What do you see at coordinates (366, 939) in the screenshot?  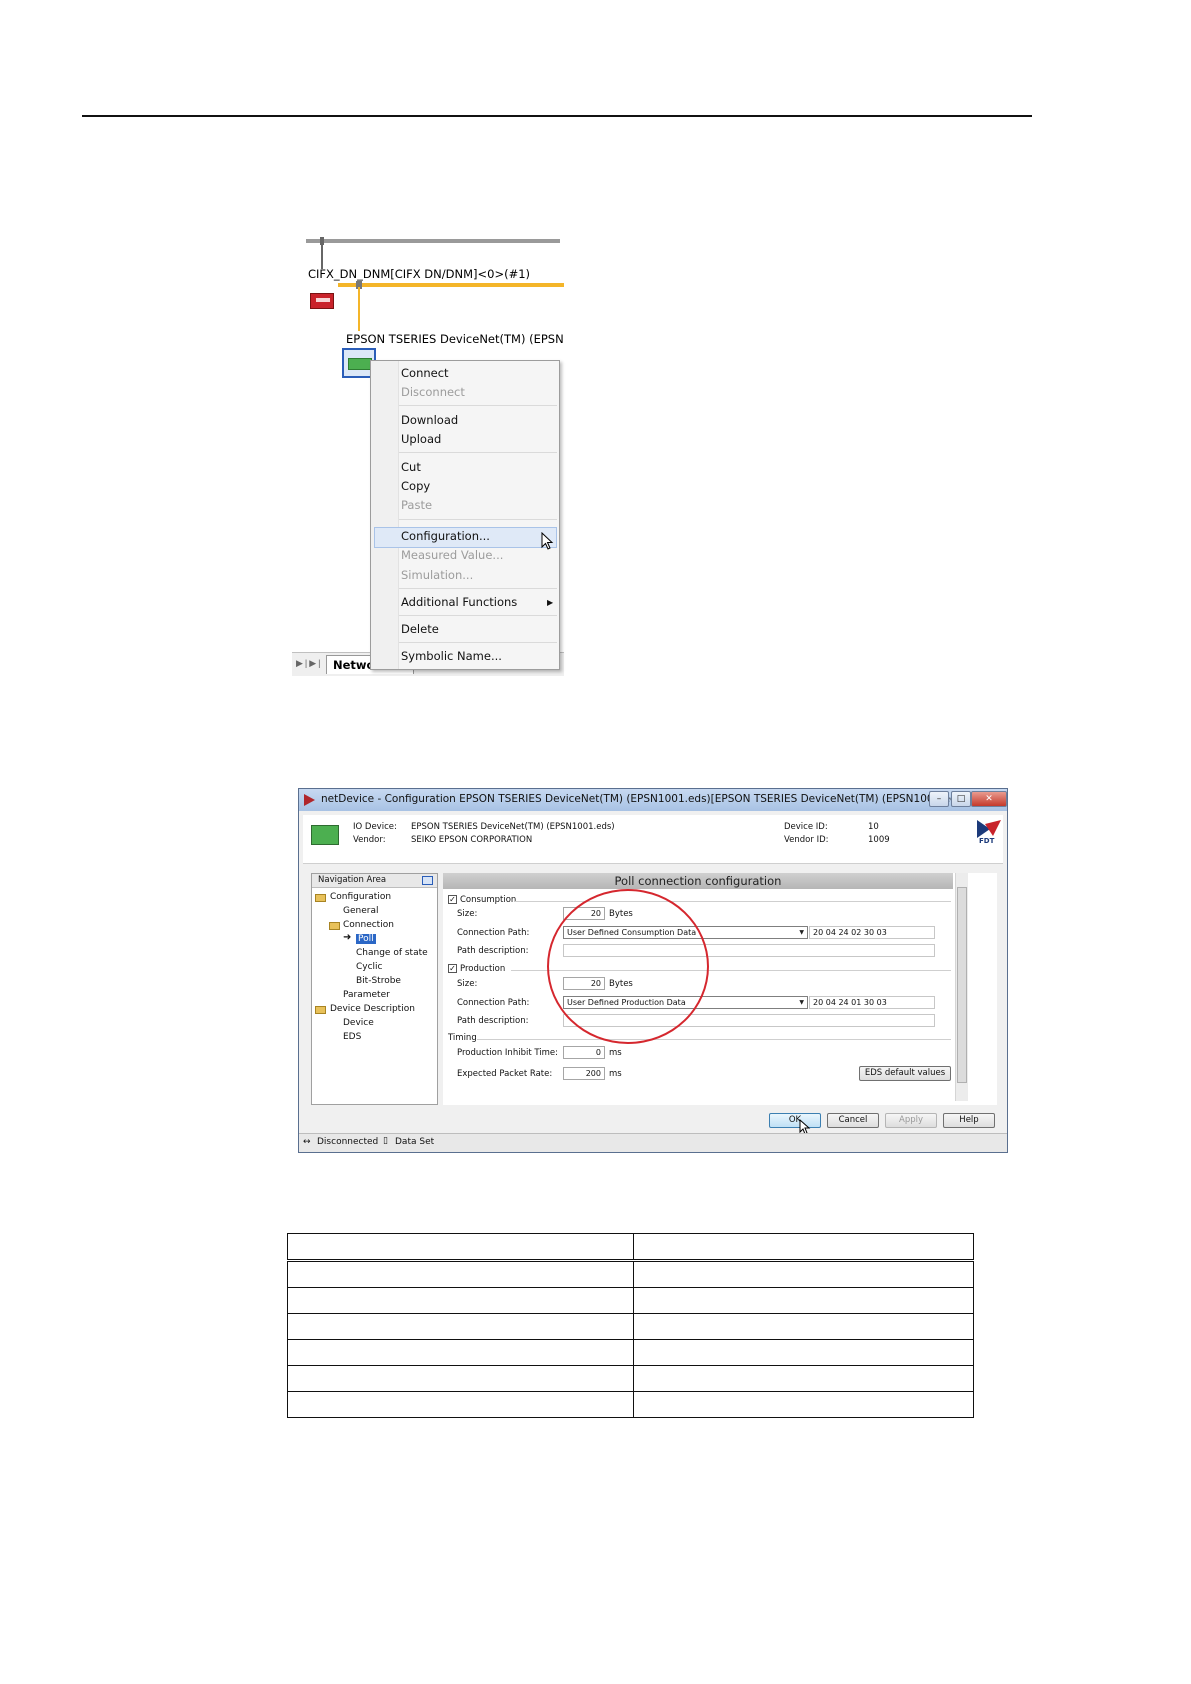 I see `nav-item-poll: Poll` at bounding box center [366, 939].